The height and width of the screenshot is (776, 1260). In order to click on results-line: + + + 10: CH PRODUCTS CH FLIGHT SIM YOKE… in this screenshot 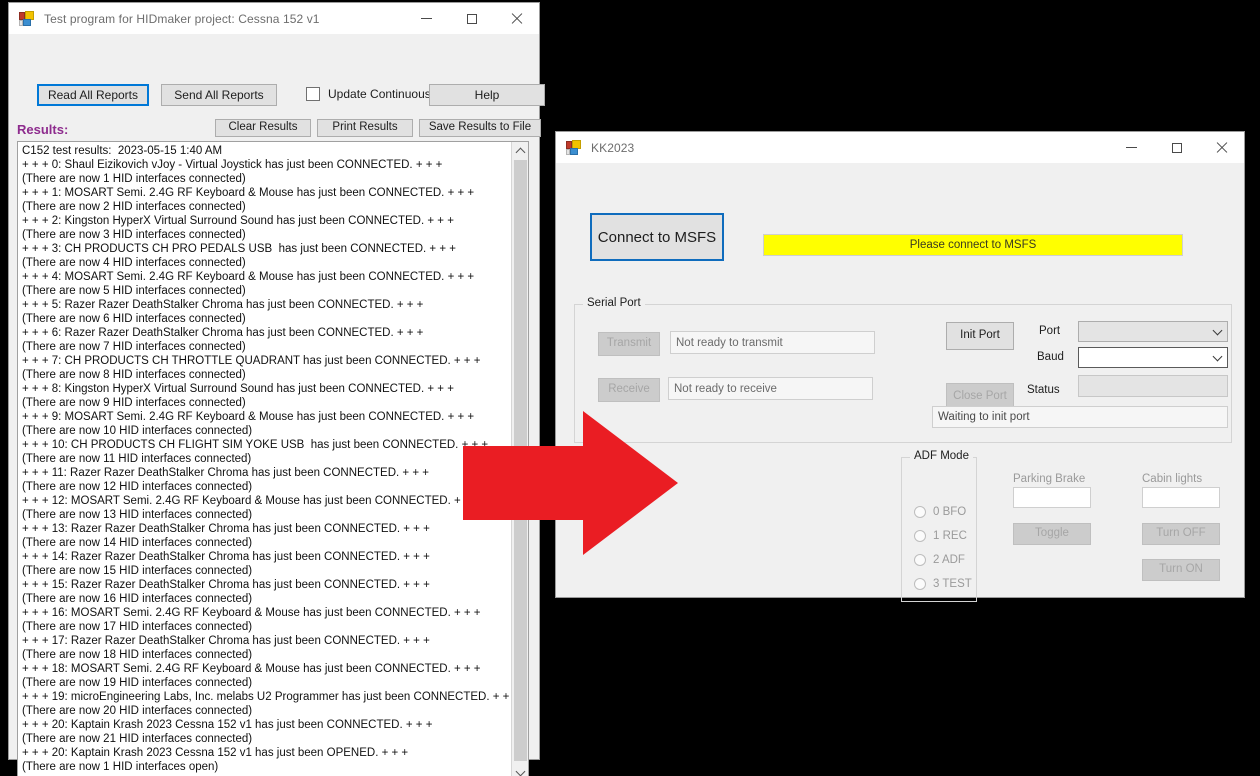, I will do `click(255, 445)`.